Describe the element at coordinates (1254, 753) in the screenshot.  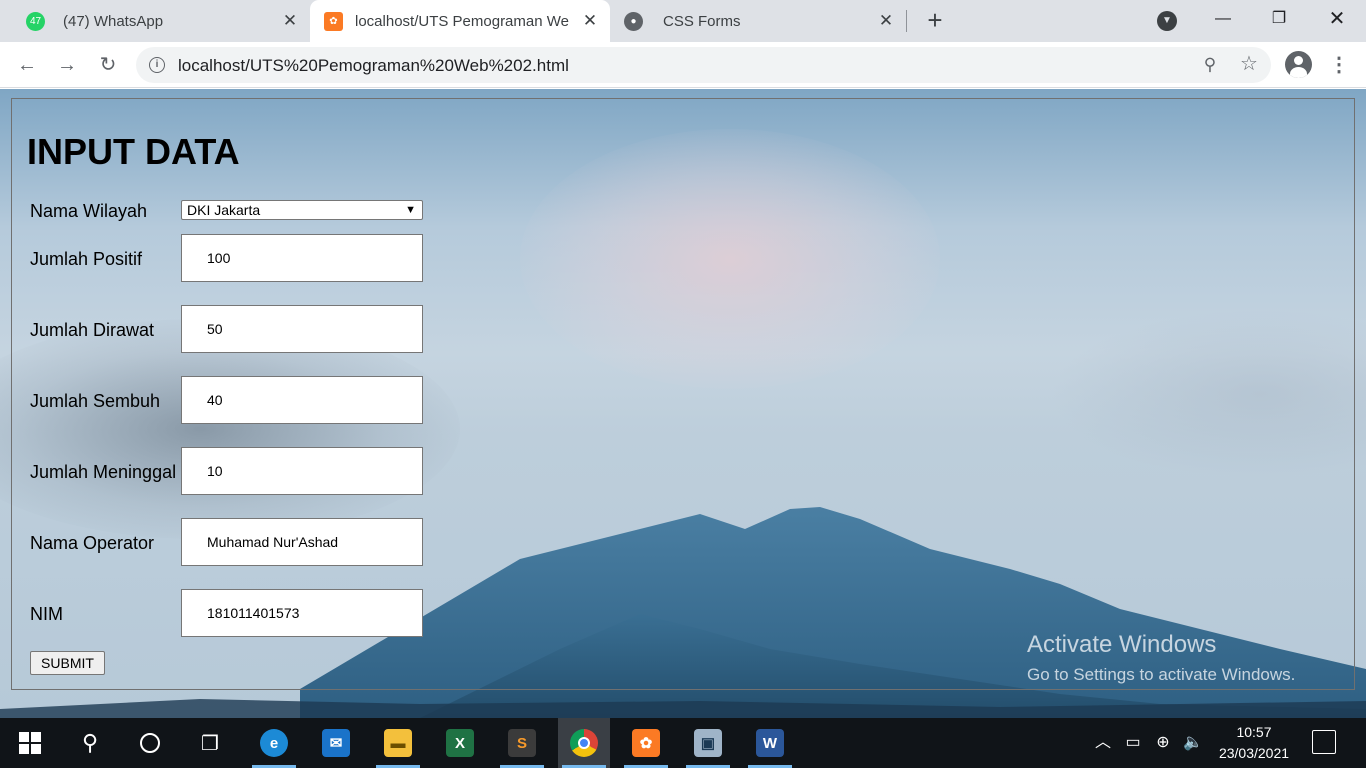
I see `clock-date: 23/03/2021` at that location.